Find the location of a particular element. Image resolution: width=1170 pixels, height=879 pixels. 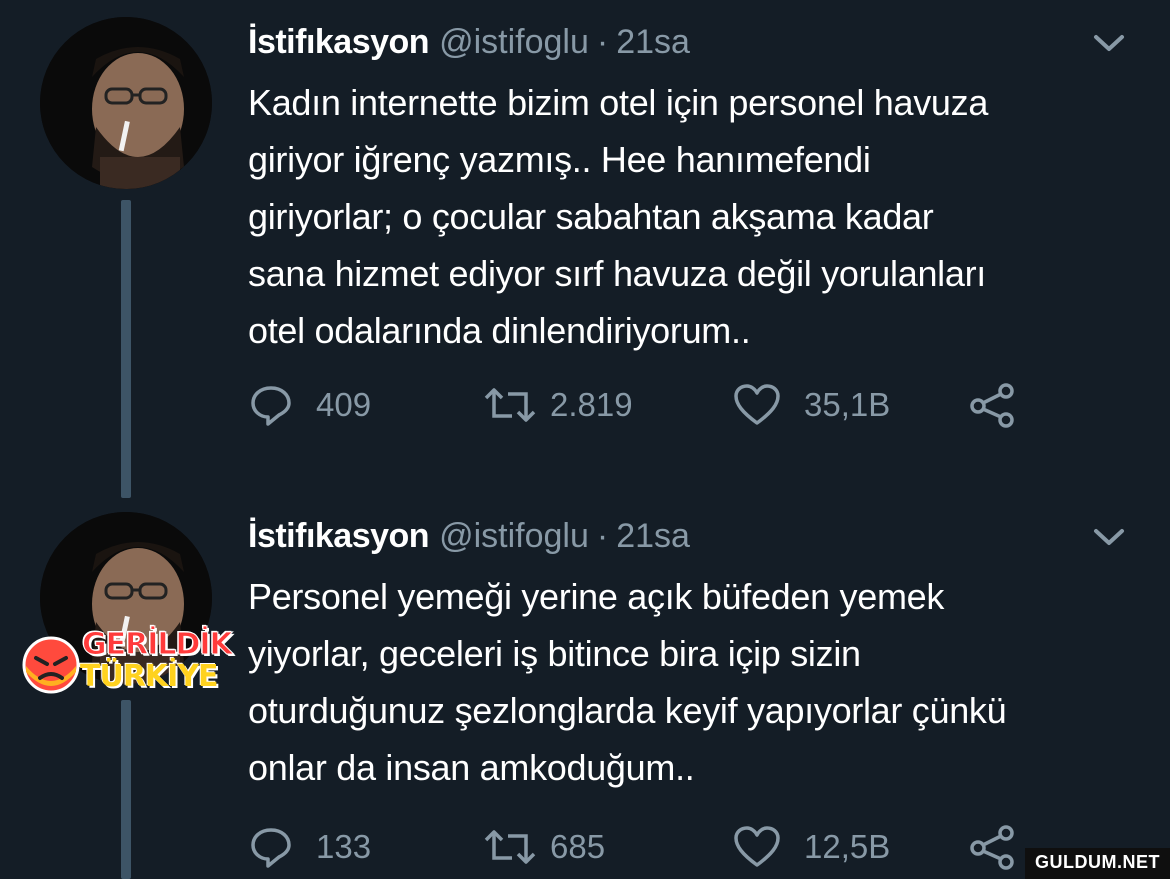

like-count: 12,5B is located at coordinates (847, 846).